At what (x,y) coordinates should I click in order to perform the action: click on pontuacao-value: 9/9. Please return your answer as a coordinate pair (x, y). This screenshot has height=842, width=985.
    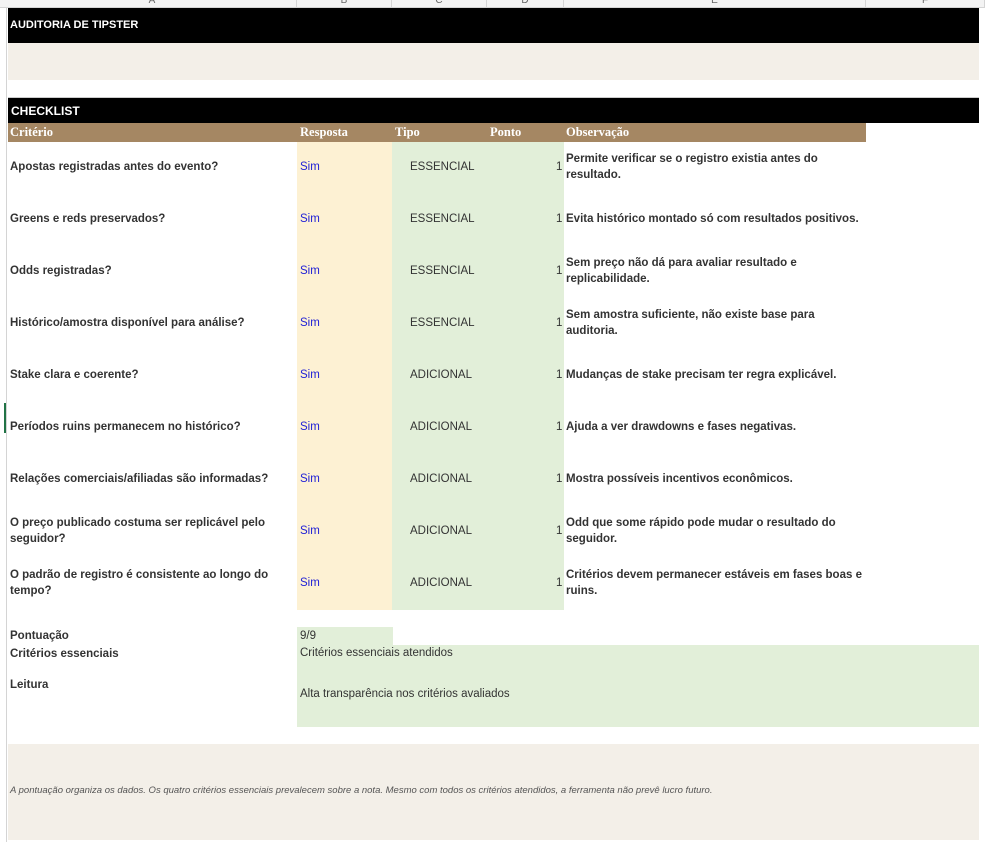
    Looking at the image, I should click on (345, 636).